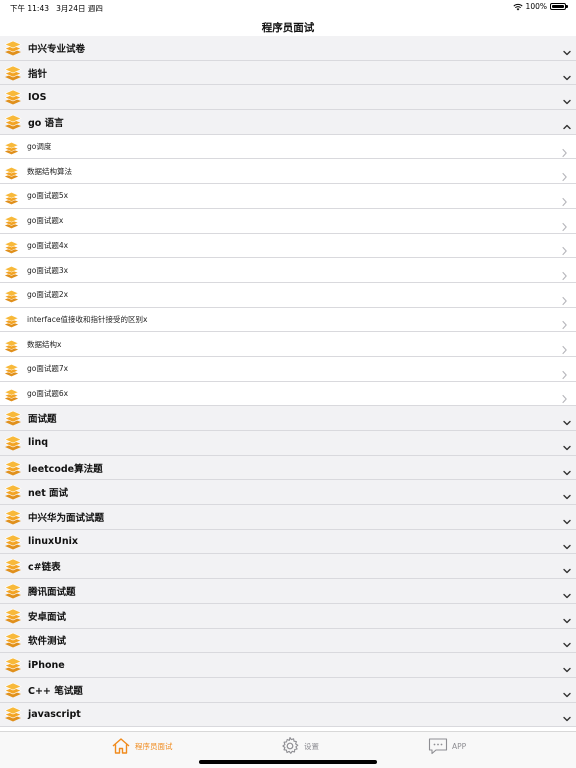  What do you see at coordinates (288, 690) in the screenshot?
I see `section-row: C++ 笔试题` at bounding box center [288, 690].